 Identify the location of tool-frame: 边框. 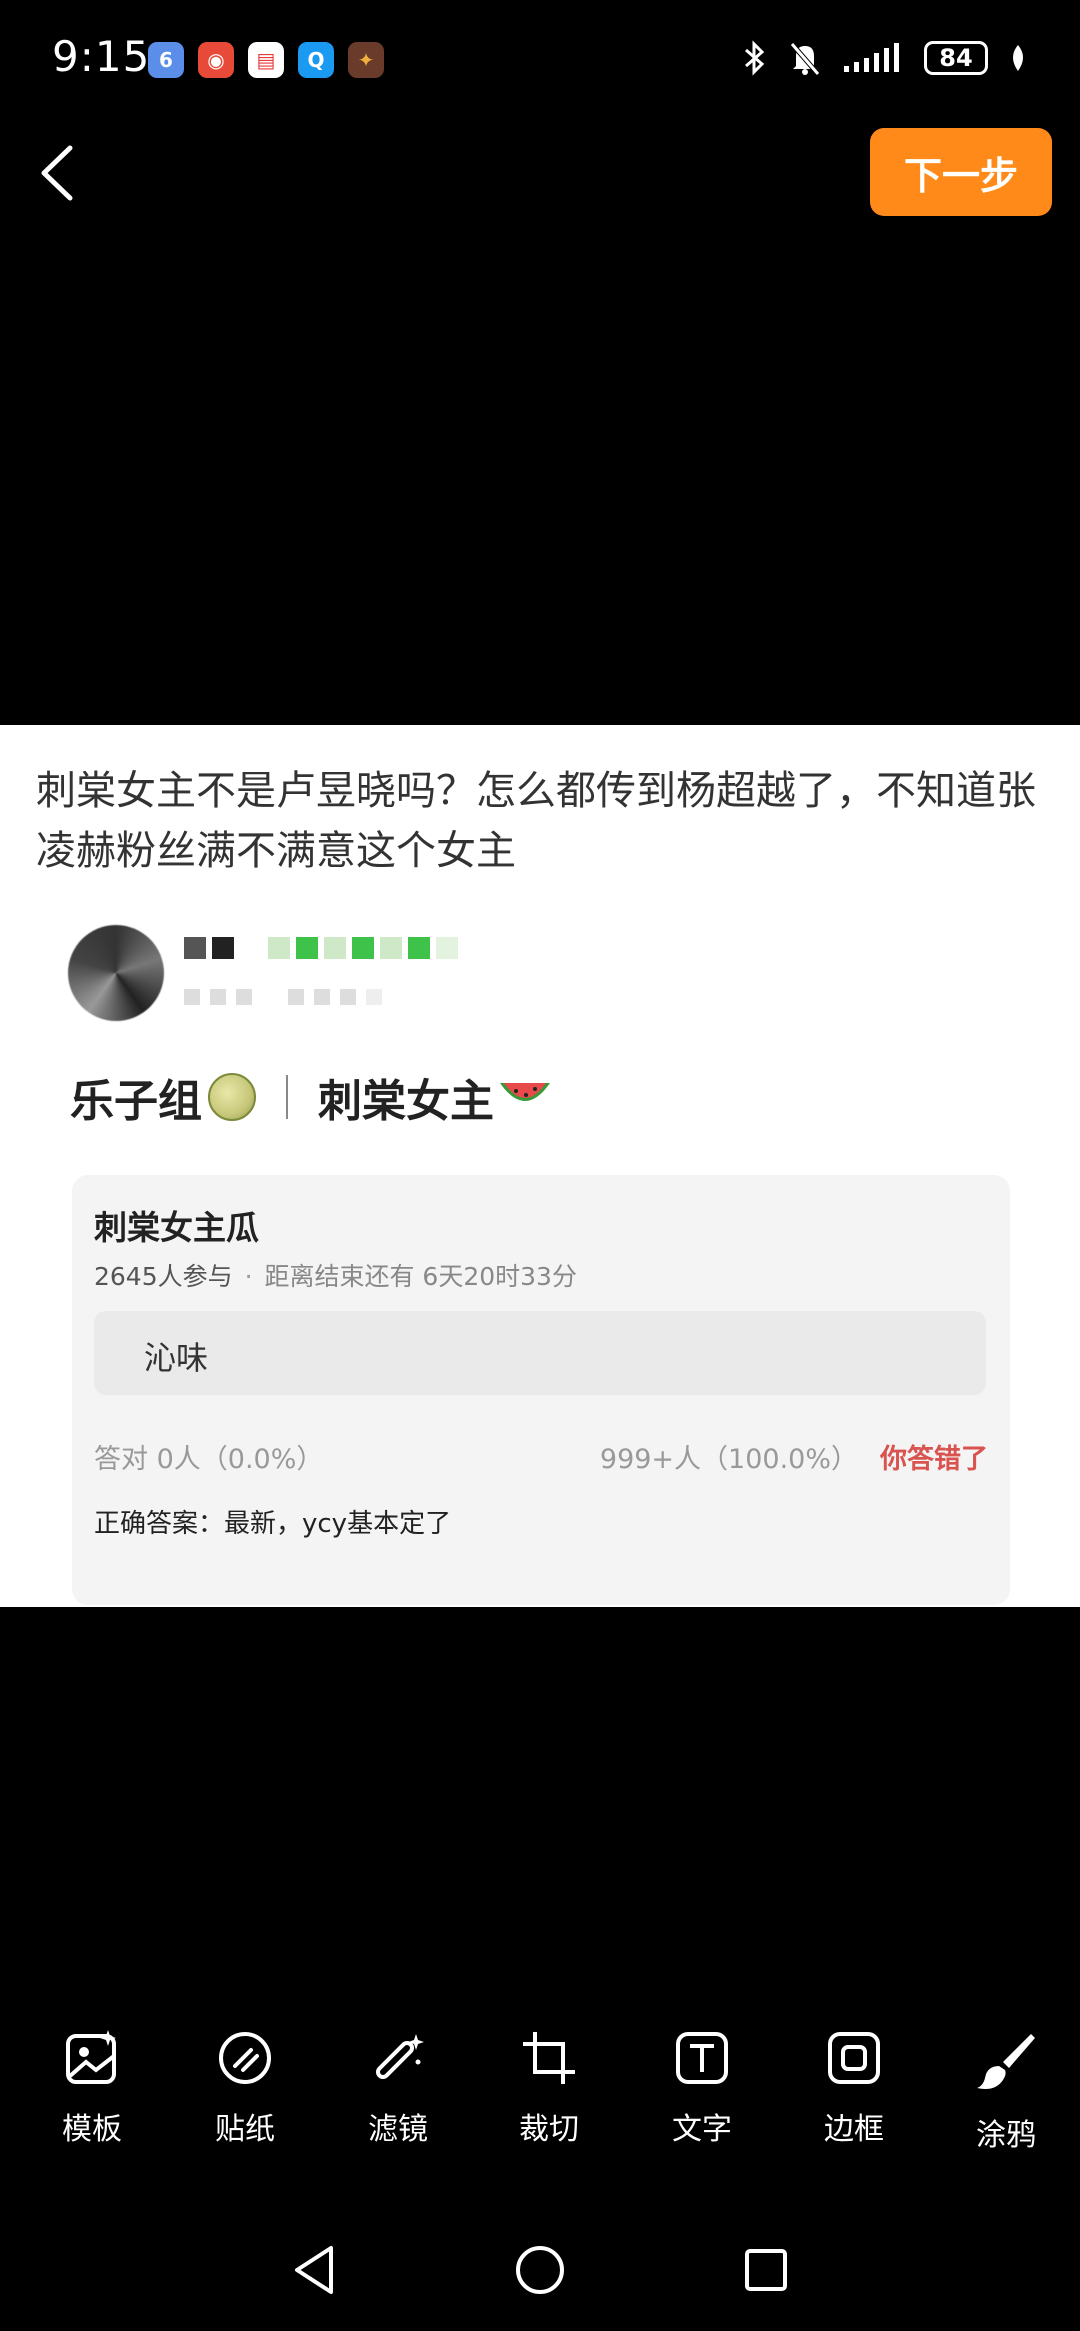
(854, 2088).